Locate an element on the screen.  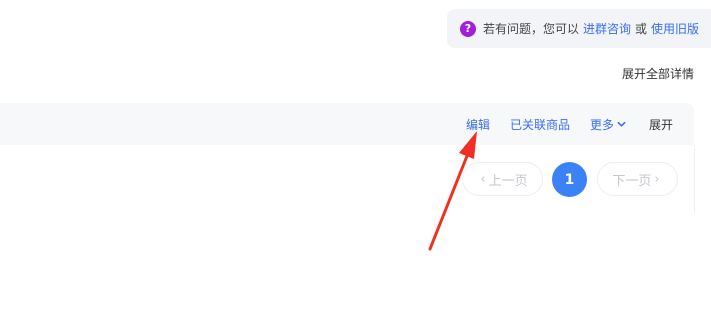
annotation-arrow is located at coordinates (452, 191).